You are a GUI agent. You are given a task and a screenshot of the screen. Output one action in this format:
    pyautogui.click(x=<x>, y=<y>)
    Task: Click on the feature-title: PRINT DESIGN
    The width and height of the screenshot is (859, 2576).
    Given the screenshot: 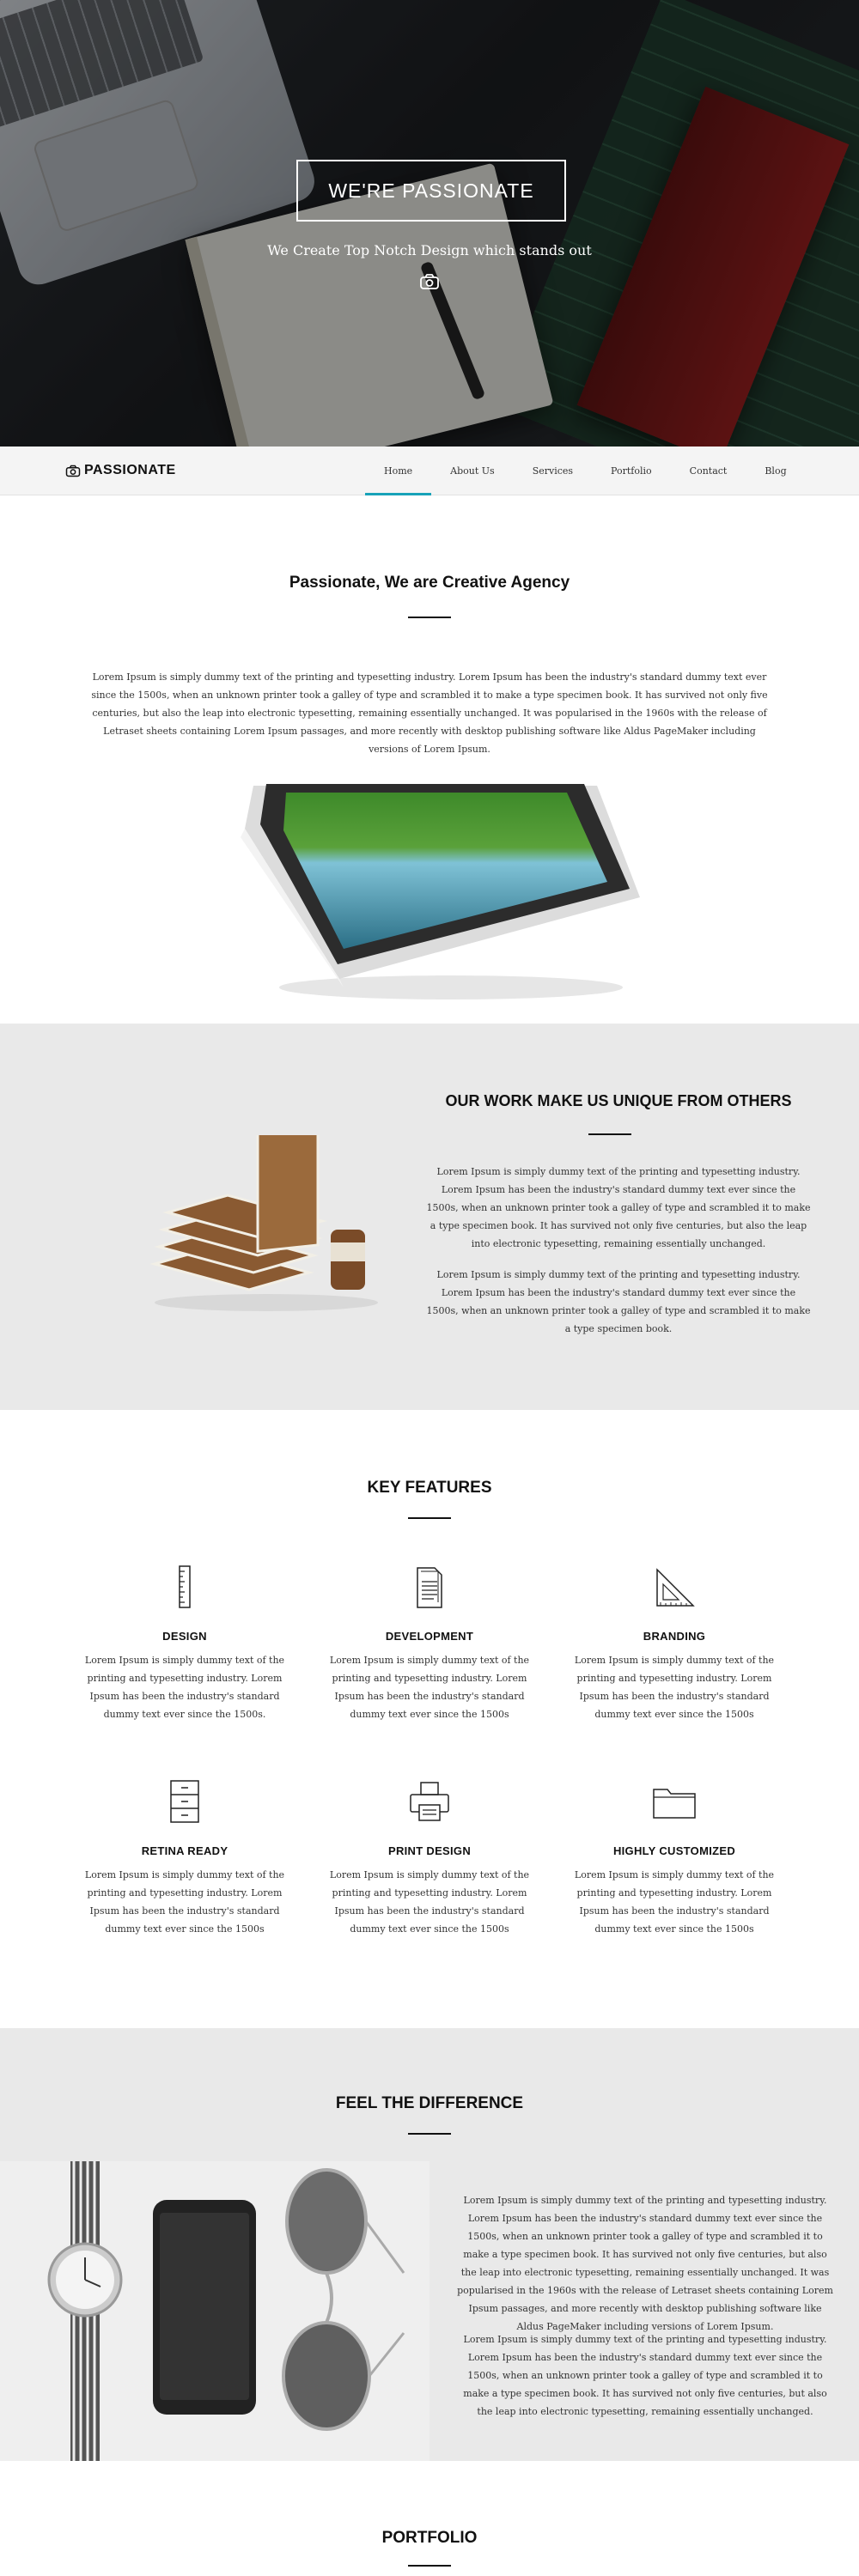 What is the action you would take?
    pyautogui.click(x=430, y=1850)
    